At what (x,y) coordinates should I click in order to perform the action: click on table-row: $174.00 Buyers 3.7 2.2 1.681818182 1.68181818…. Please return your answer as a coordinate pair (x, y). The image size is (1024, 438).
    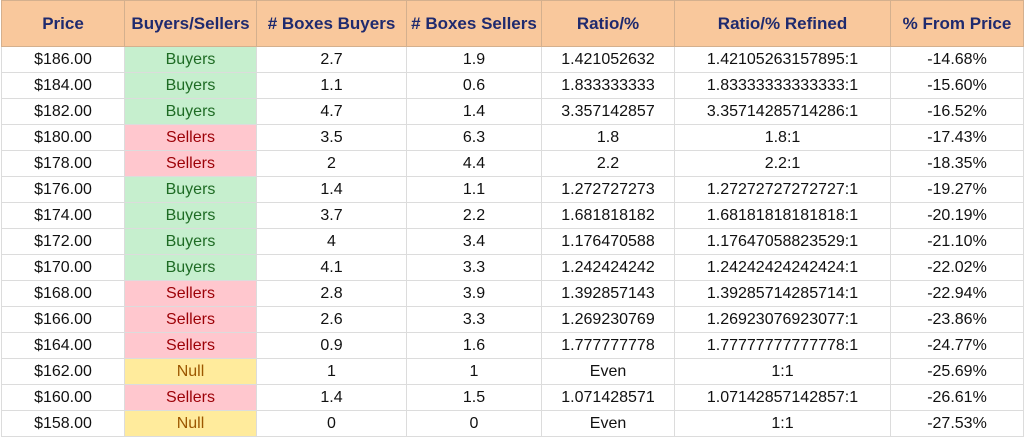
    Looking at the image, I should click on (512, 215).